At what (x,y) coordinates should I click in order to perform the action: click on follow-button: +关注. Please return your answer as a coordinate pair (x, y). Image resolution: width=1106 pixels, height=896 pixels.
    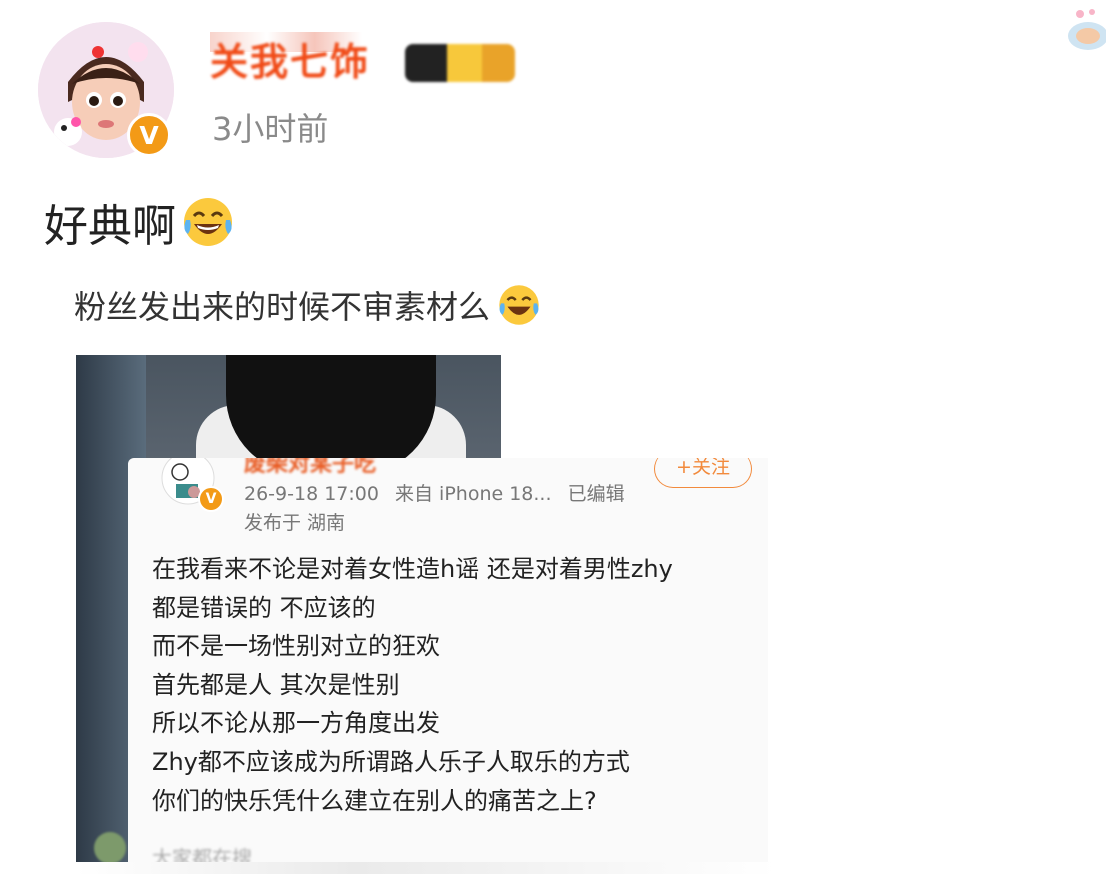
    Looking at the image, I should click on (703, 473).